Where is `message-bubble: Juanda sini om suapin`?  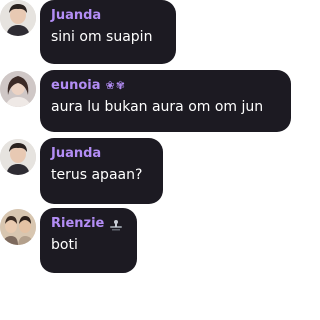 message-bubble: Juanda sini om suapin is located at coordinates (108, 32).